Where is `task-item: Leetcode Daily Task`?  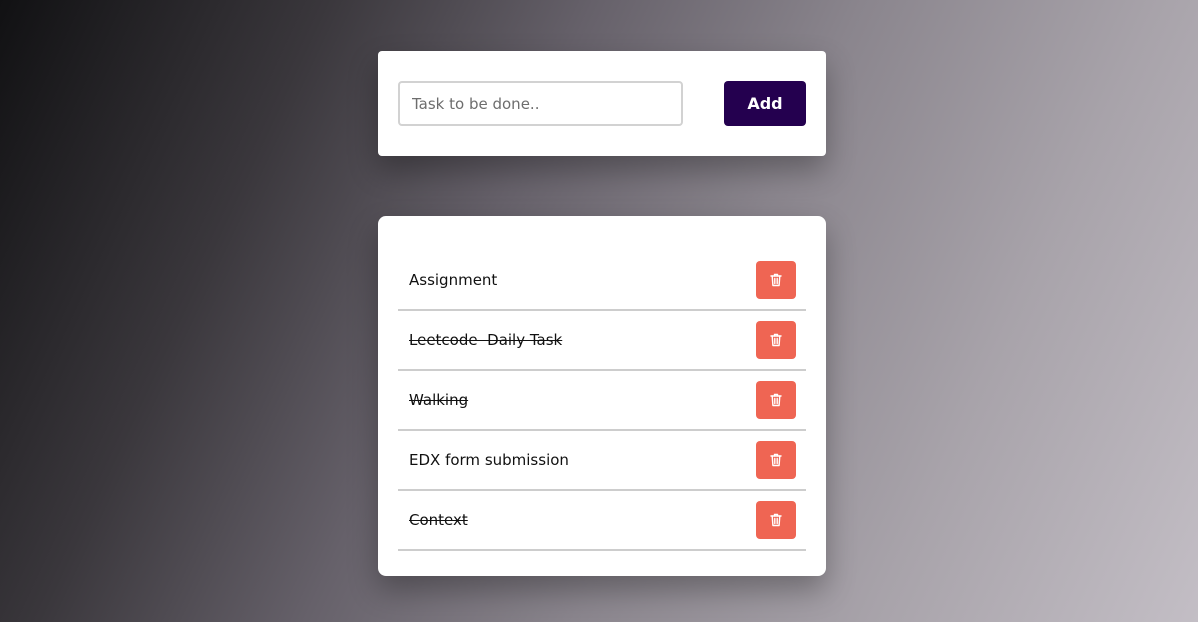 task-item: Leetcode Daily Task is located at coordinates (602, 341).